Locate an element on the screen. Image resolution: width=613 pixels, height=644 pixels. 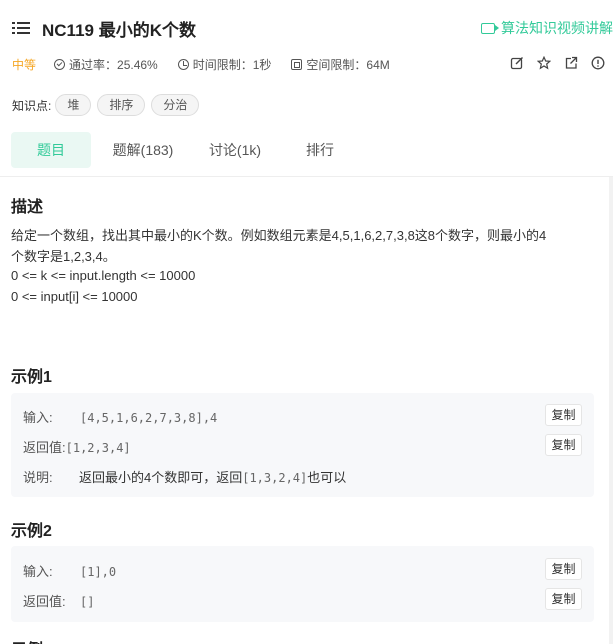
chip-icon is located at coordinates (297, 64).